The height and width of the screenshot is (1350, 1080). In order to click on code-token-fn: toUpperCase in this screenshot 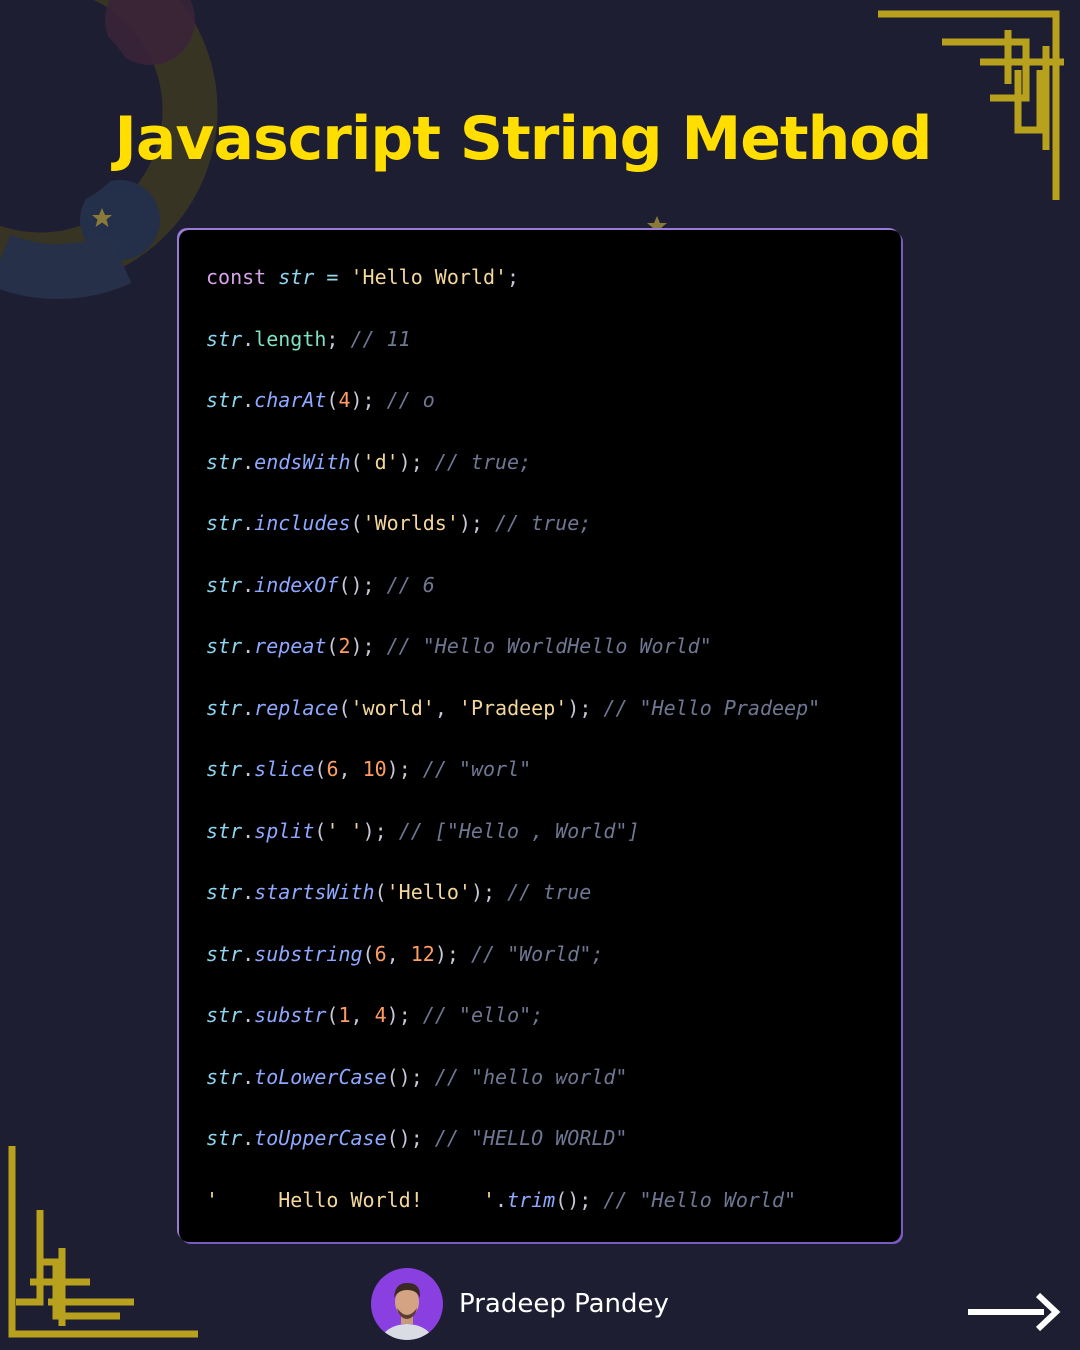, I will do `click(320, 1138)`.